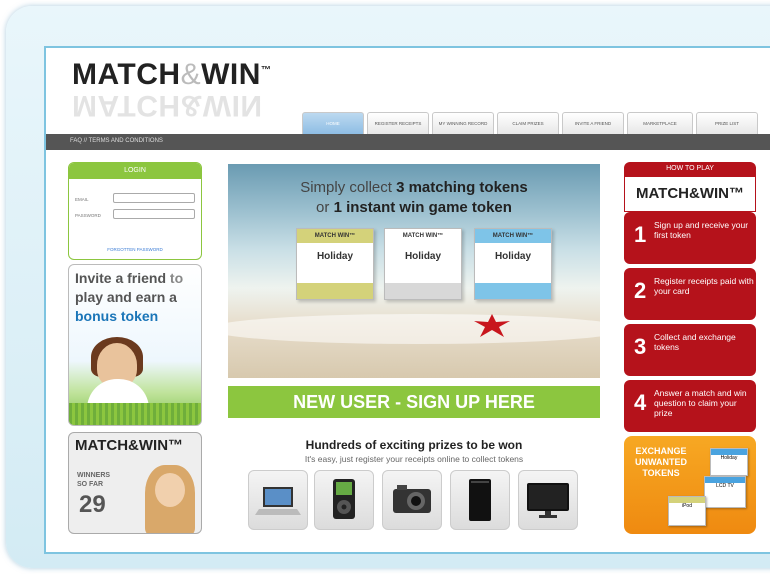 The width and height of the screenshot is (770, 574). I want to click on token-card-3: MATCH WIN™ Holiday, so click(513, 264).